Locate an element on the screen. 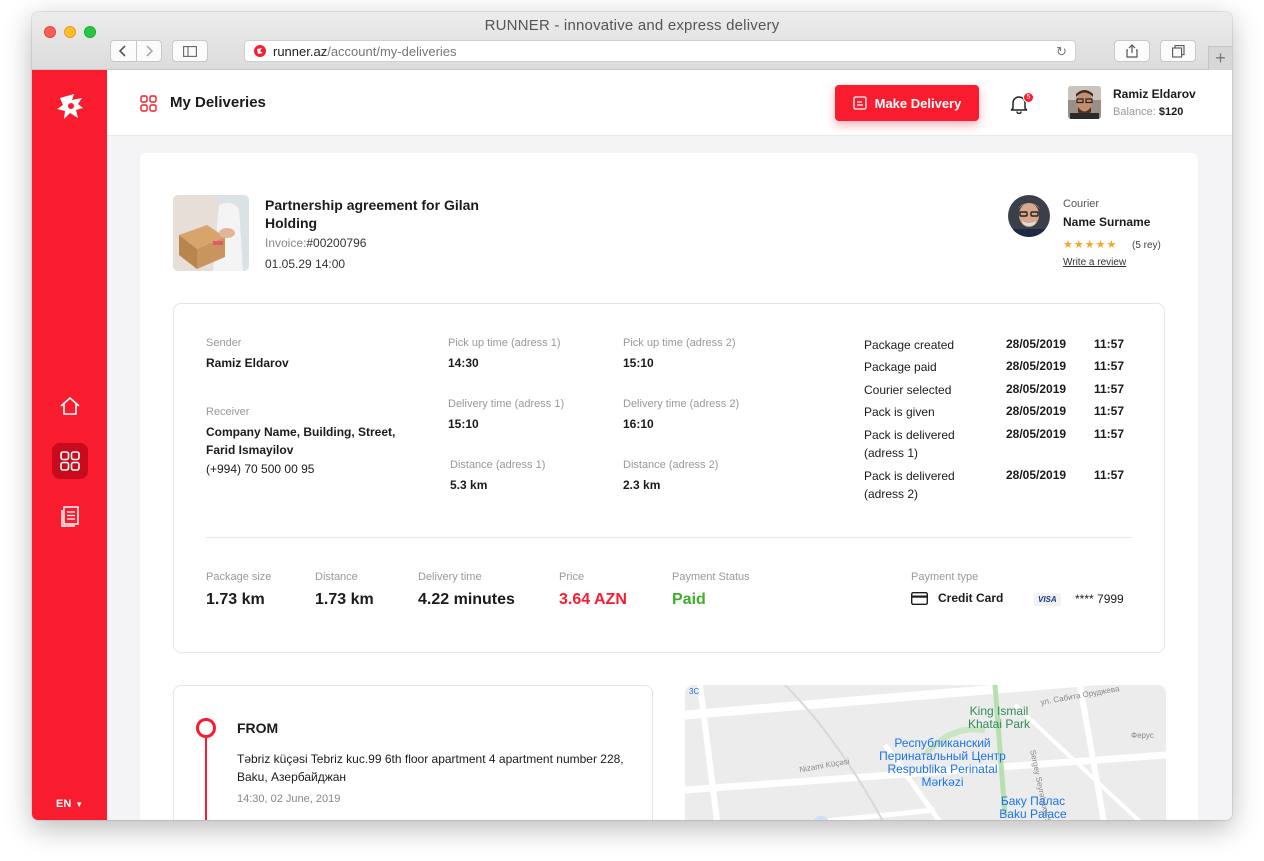  map-street-label: Ферус is located at coordinates (1142, 735).